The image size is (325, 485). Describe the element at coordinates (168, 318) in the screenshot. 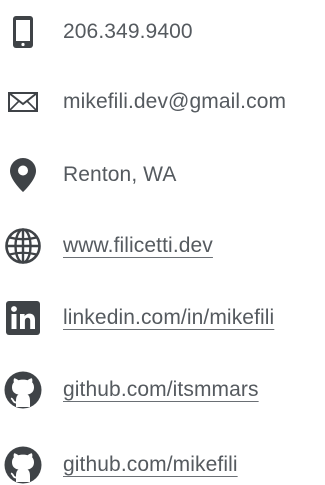

I see `linkedin-link: linkedin.com/in/mikefili` at that location.